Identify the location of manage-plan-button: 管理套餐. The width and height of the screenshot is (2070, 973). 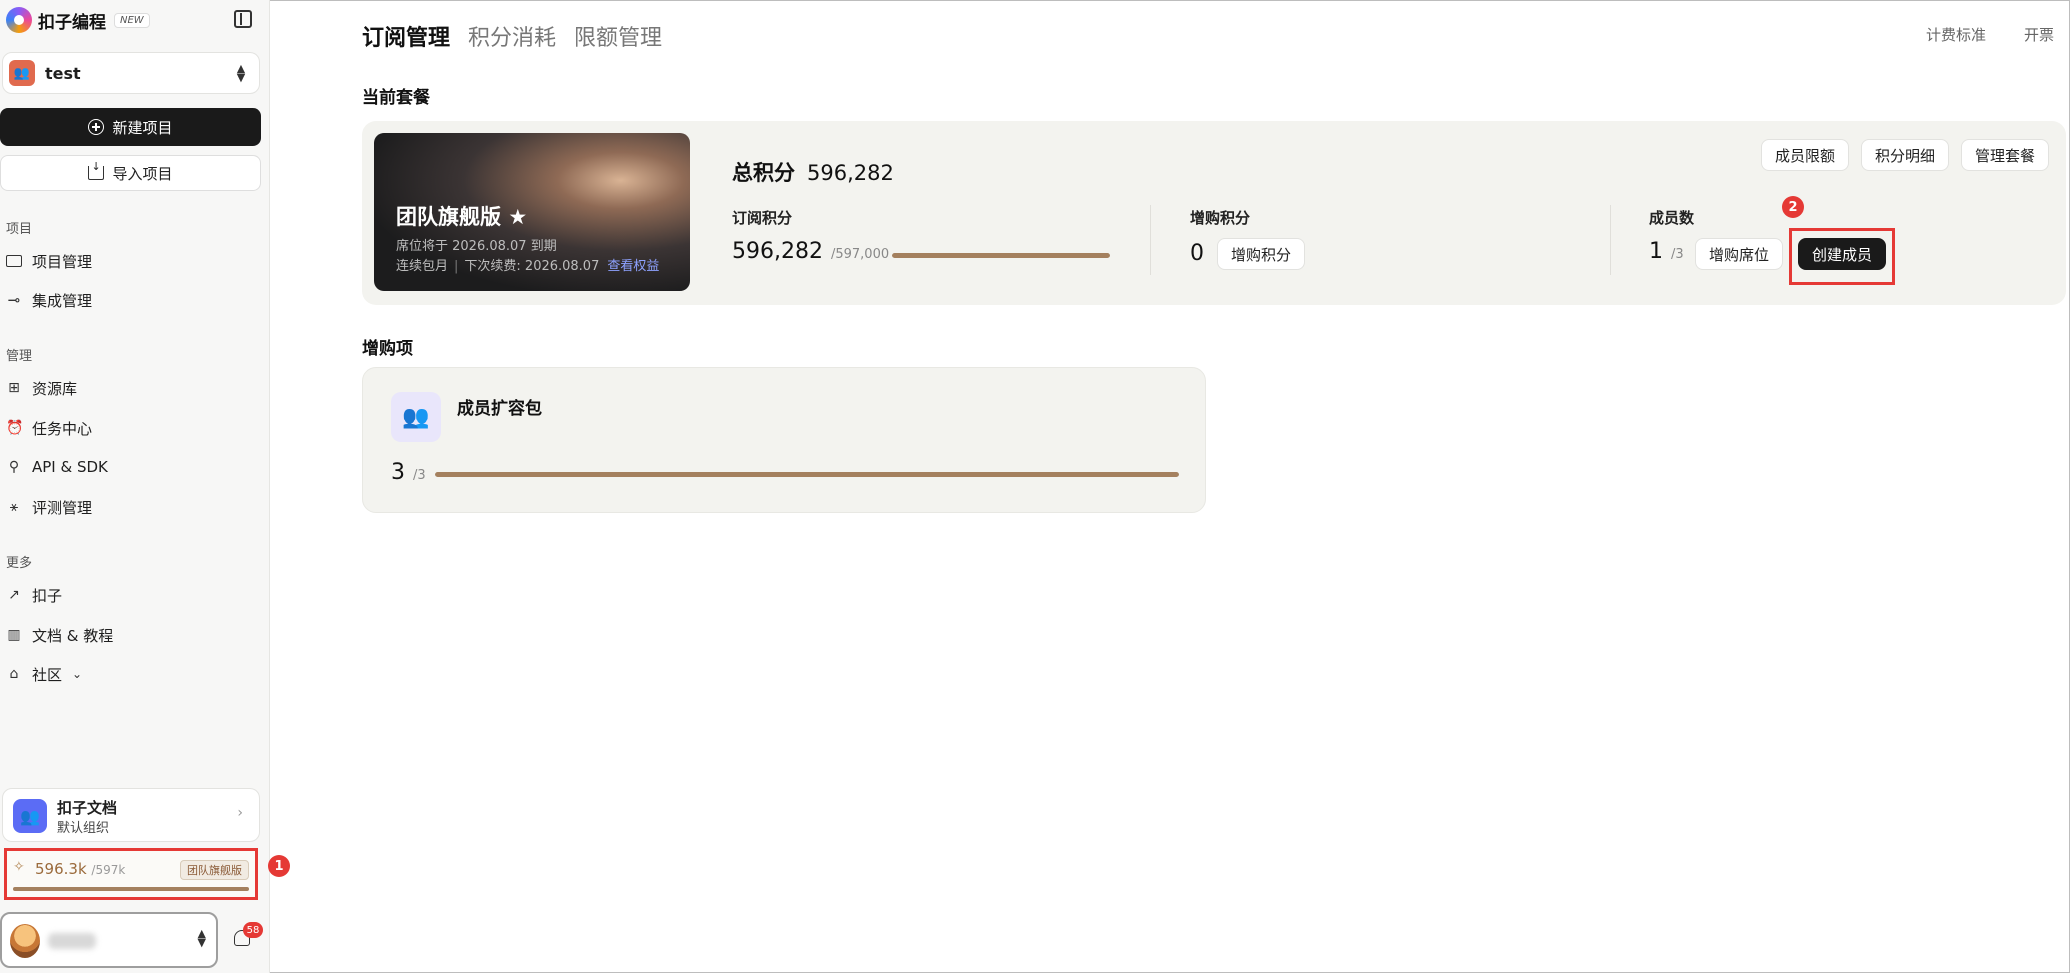
(2005, 155).